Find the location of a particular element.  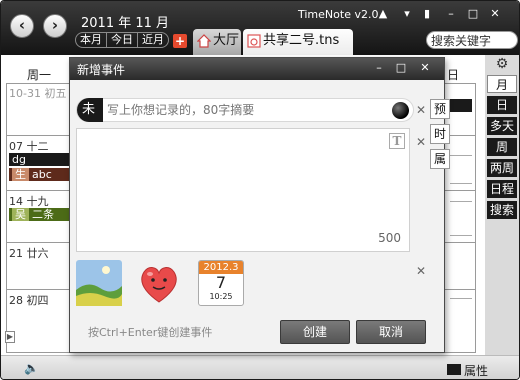

color-picker-dot is located at coordinates (400, 110).